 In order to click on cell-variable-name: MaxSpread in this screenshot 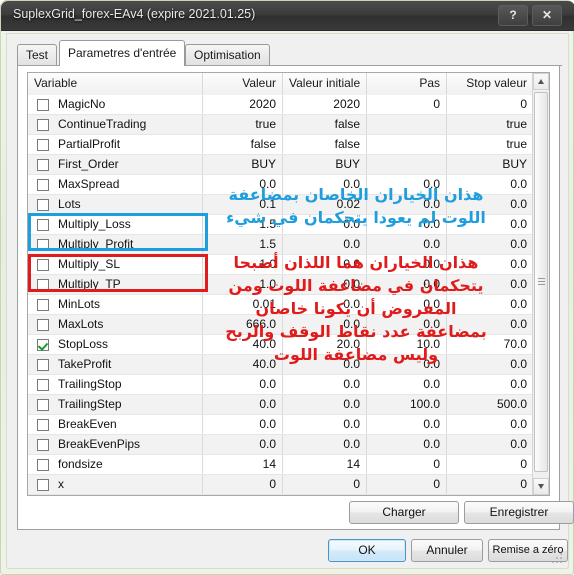, I will do `click(115, 184)`.